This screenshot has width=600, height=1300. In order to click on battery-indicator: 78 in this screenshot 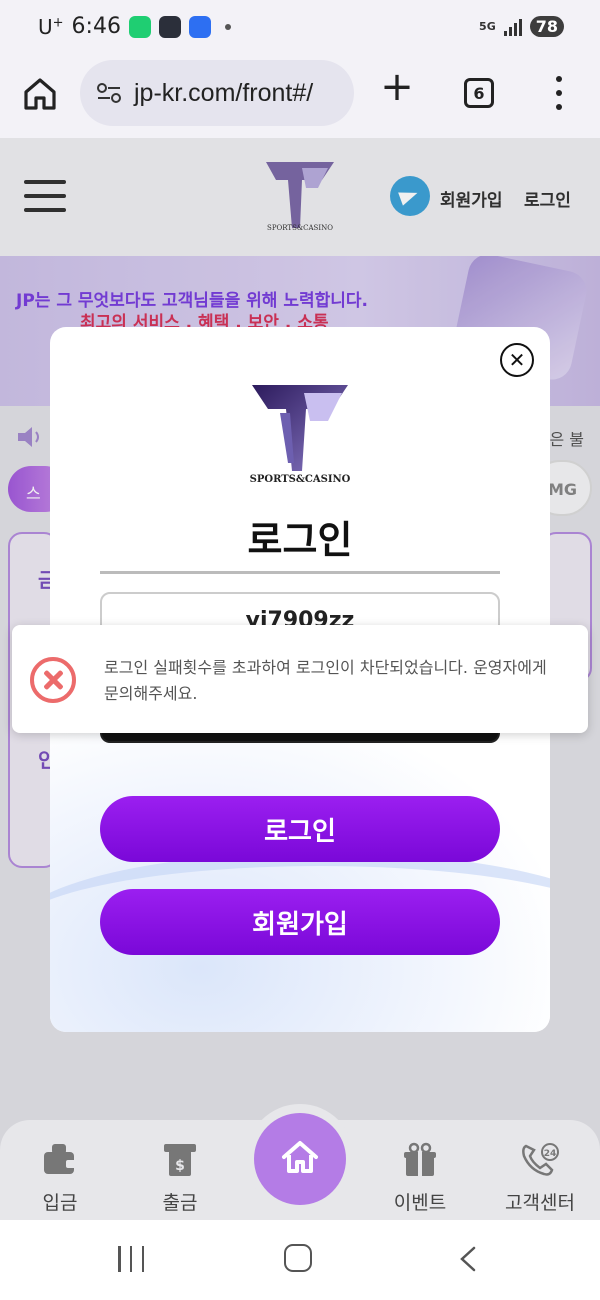, I will do `click(546, 26)`.